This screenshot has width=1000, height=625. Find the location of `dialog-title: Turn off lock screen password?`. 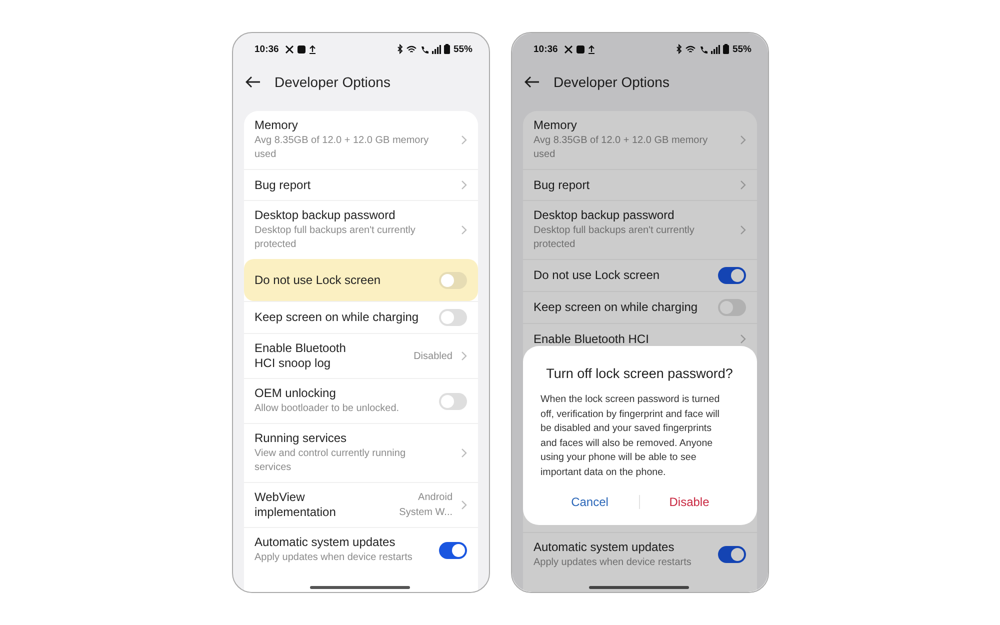

dialog-title: Turn off lock screen password? is located at coordinates (639, 373).